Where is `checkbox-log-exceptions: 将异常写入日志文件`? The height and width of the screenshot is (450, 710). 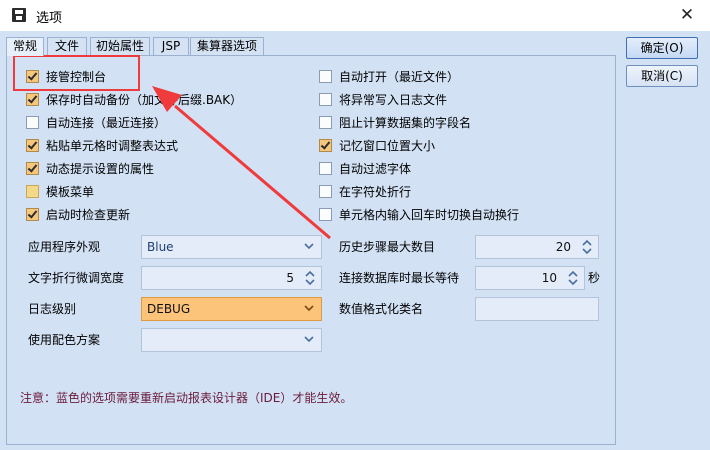 checkbox-log-exceptions: 将异常写入日志文件 is located at coordinates (383, 99).